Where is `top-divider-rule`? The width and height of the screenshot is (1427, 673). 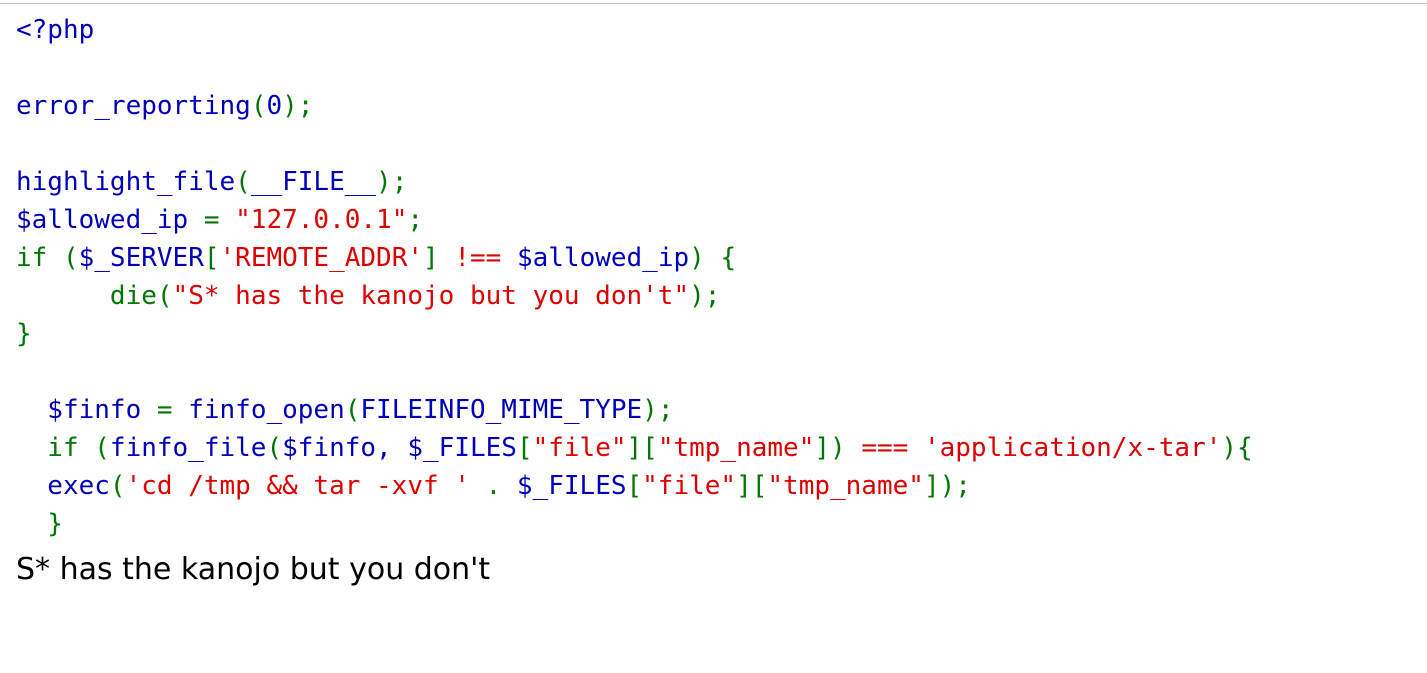 top-divider-rule is located at coordinates (713, 3).